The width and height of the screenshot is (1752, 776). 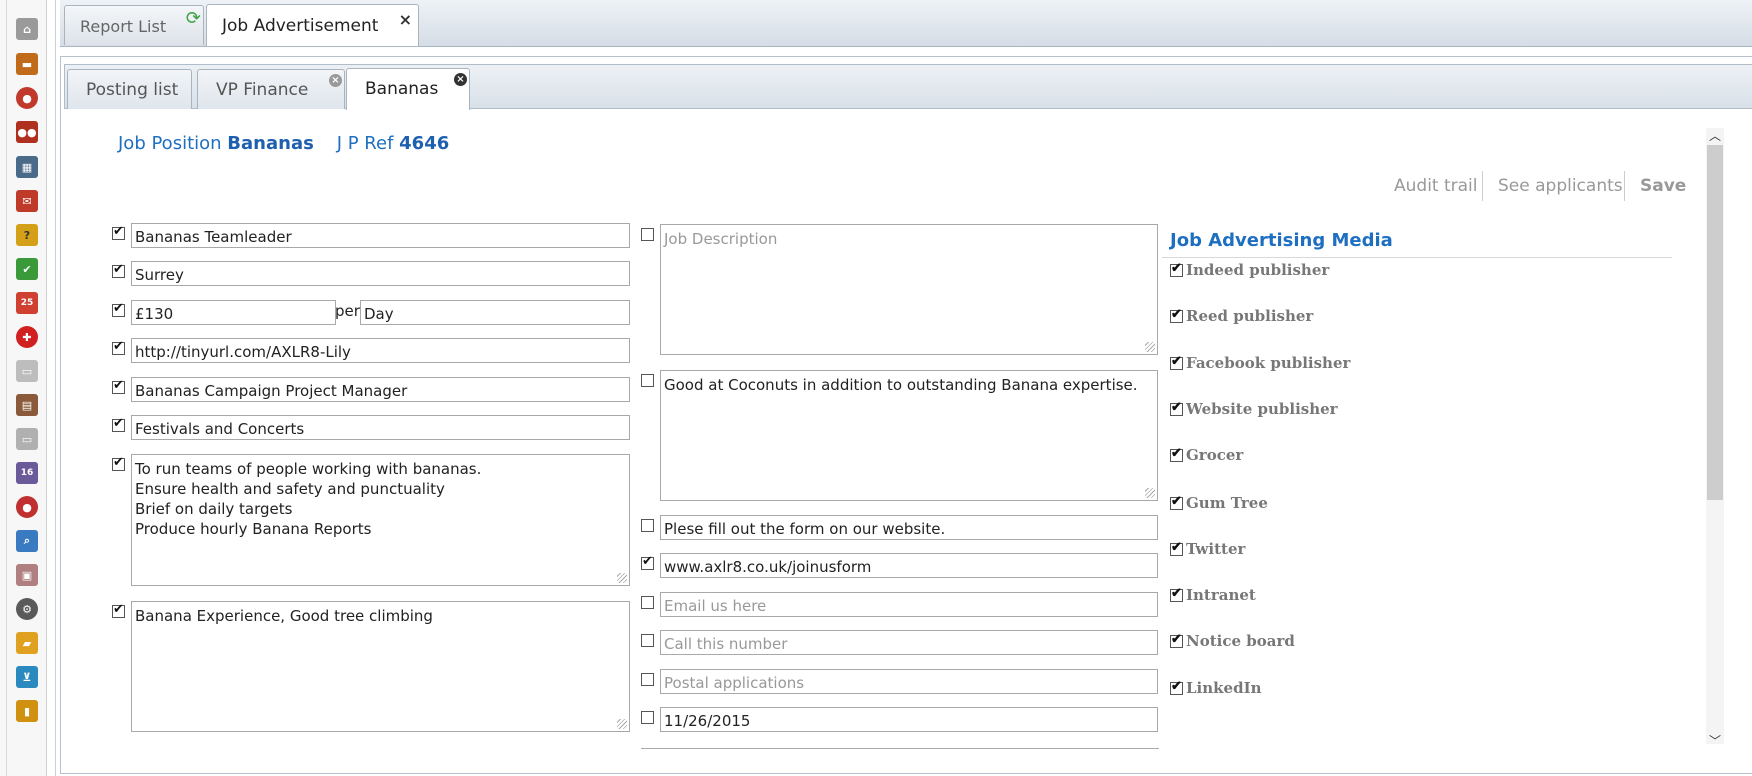 I want to click on media-item: Website publisher, so click(x=1254, y=408).